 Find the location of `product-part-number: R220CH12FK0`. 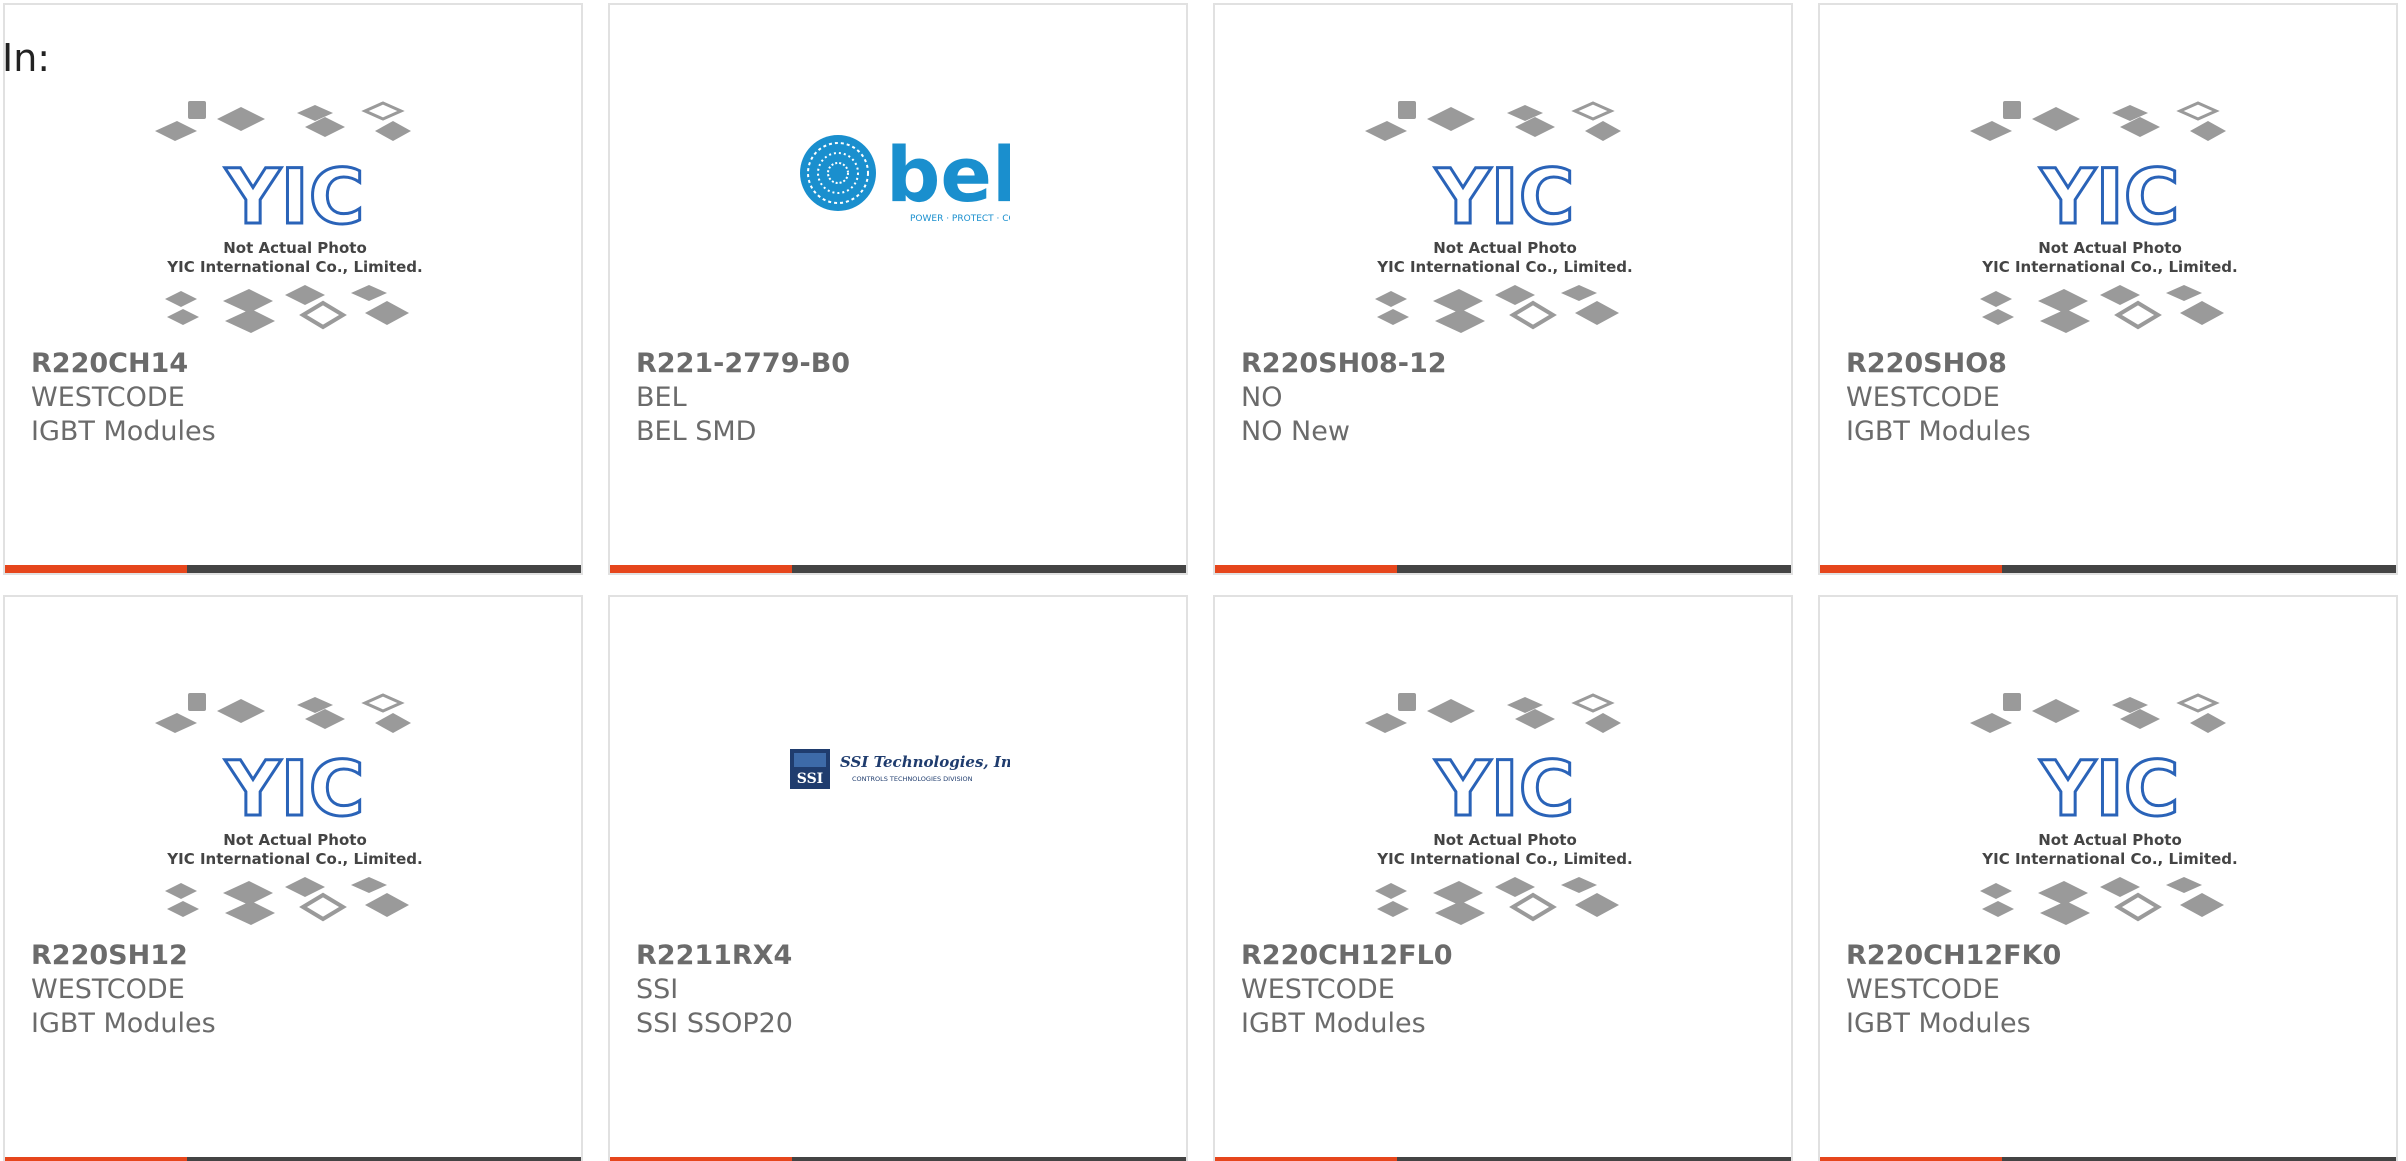

product-part-number: R220CH12FK0 is located at coordinates (1953, 956).